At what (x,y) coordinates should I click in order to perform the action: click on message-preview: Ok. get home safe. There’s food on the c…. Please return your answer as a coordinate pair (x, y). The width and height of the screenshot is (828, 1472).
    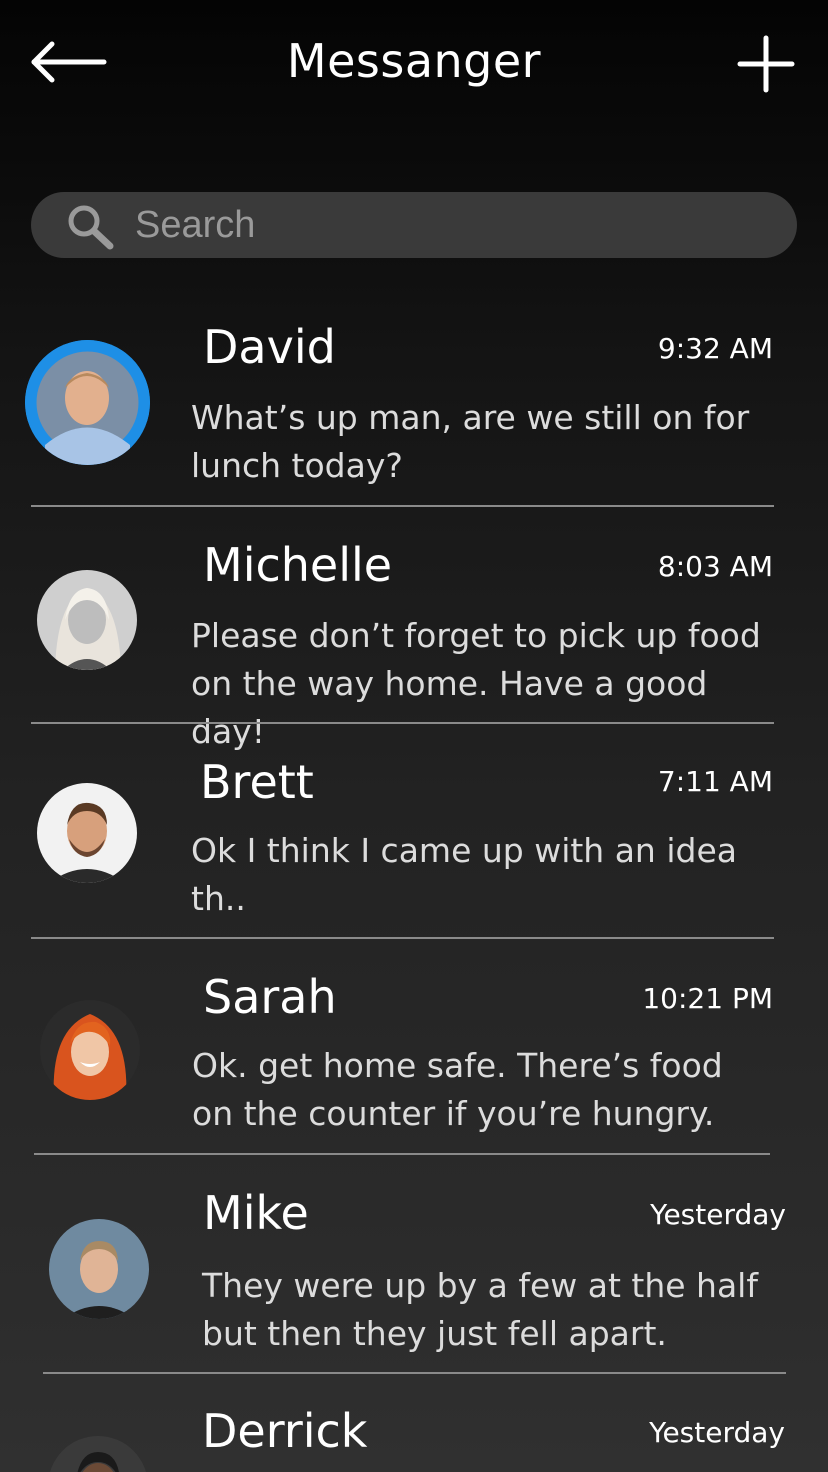
    Looking at the image, I should click on (457, 1089).